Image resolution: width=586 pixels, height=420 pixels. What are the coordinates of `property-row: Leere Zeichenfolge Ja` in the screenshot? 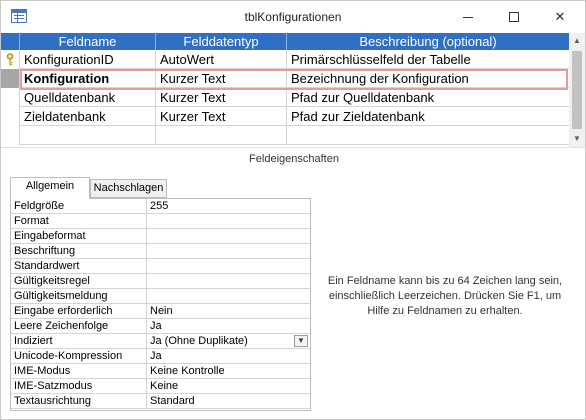 It's located at (160, 326).